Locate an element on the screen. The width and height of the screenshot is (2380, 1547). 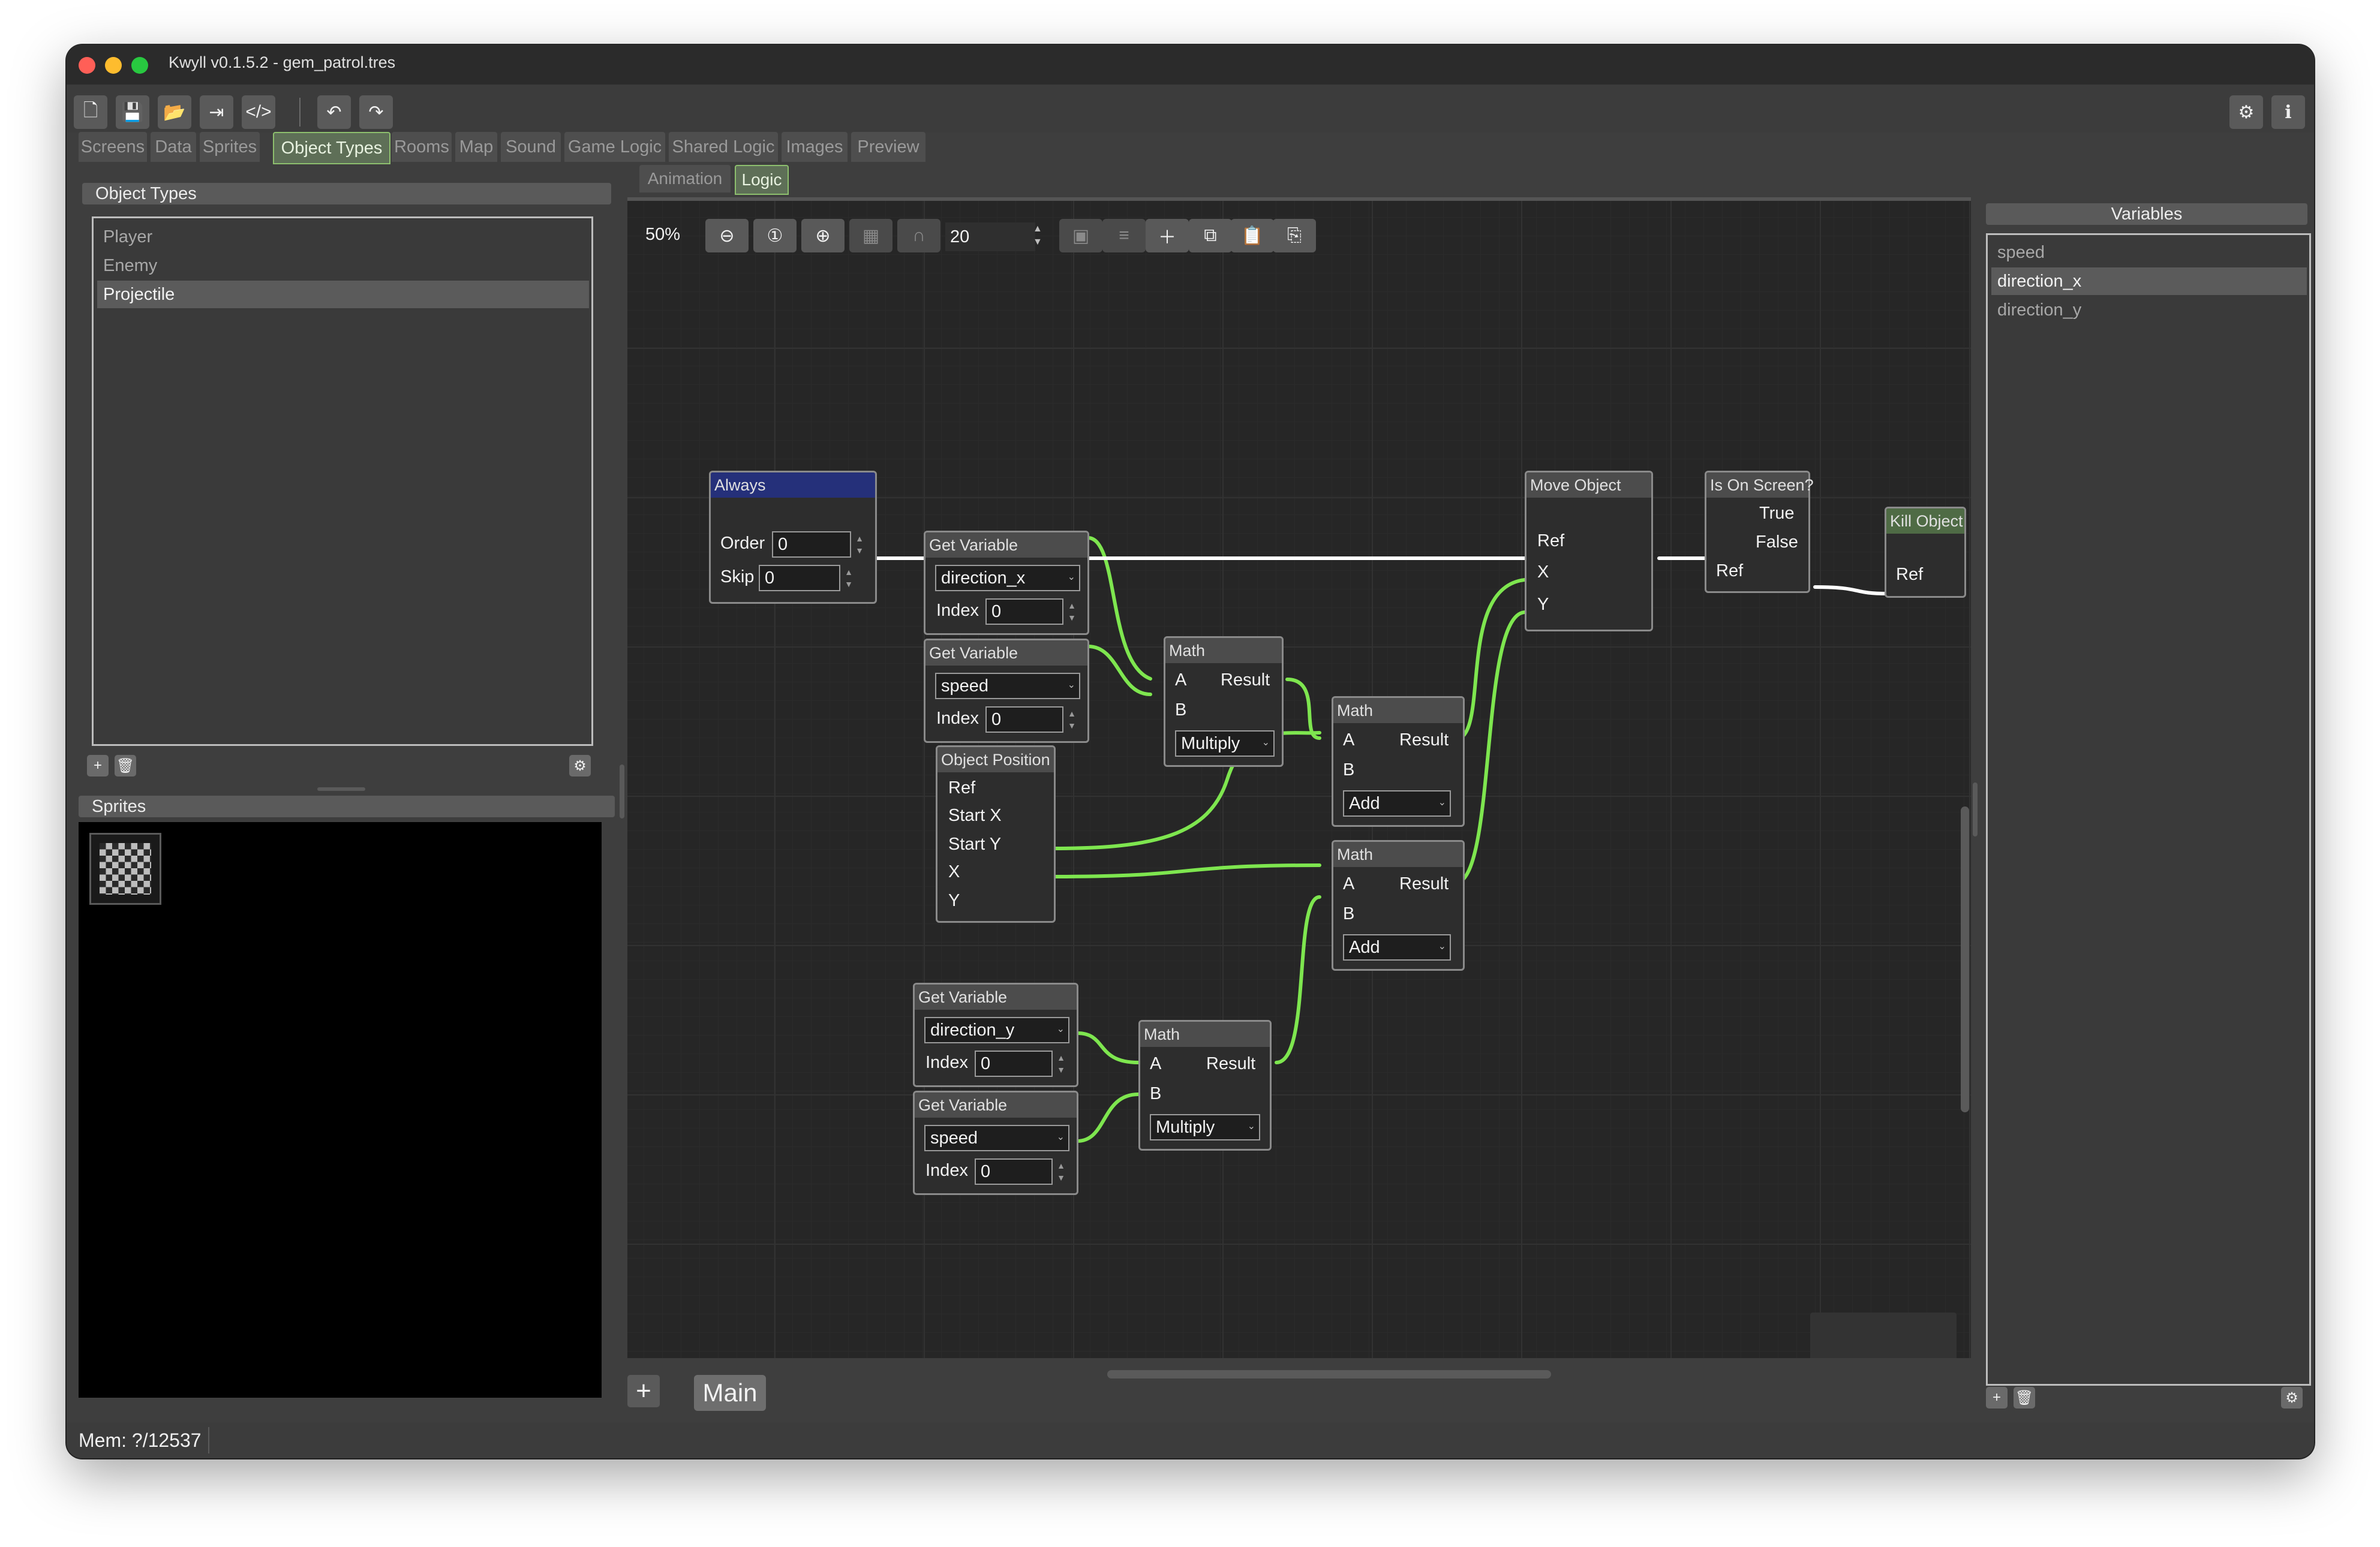
x-input-label: X is located at coordinates (1543, 572).